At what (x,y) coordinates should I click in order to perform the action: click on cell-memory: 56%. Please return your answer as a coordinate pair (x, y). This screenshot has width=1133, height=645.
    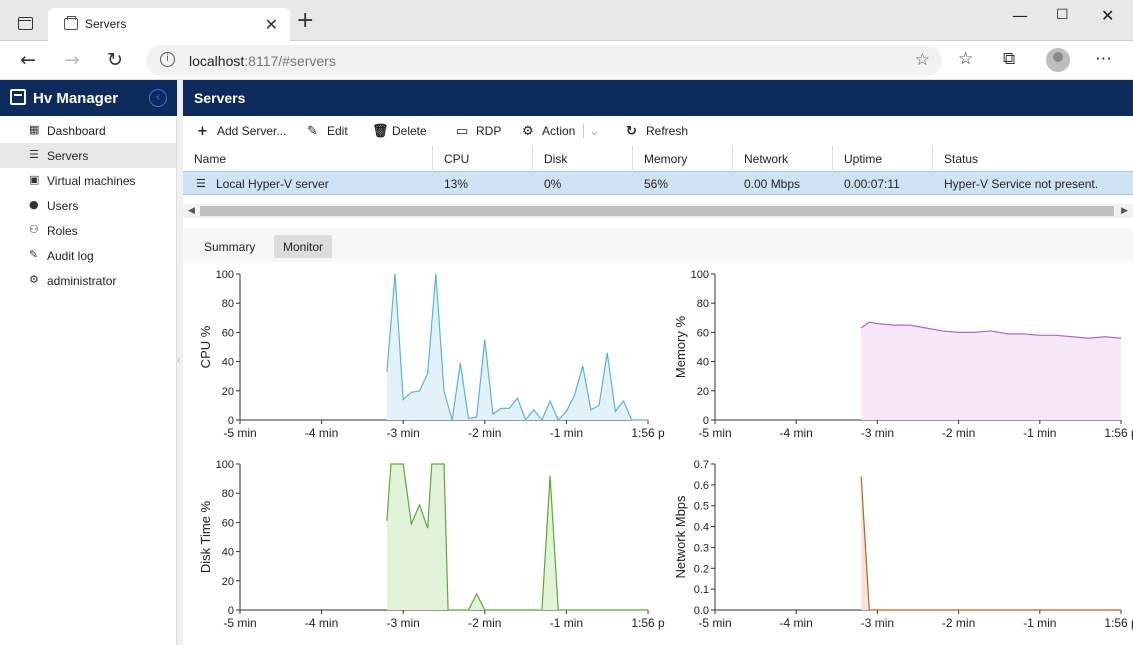
    Looking at the image, I should click on (656, 184).